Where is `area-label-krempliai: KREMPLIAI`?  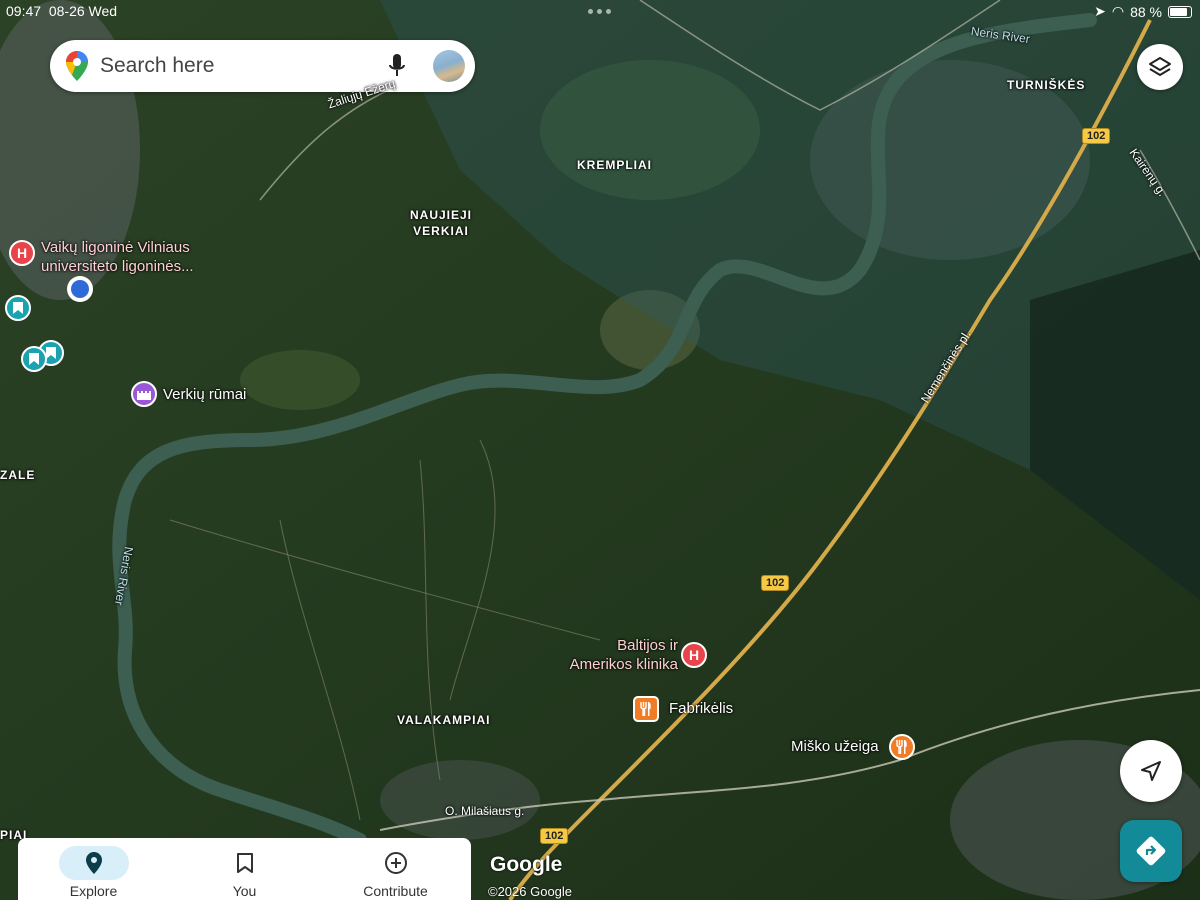
area-label-krempliai: KREMPLIAI is located at coordinates (614, 165).